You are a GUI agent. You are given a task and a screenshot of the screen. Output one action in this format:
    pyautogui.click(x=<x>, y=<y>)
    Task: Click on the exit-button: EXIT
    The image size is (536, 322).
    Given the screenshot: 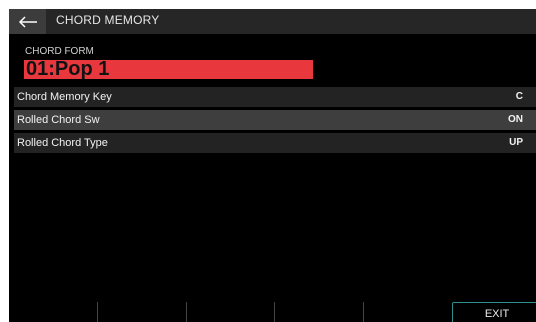 What is the action you would take?
    pyautogui.click(x=494, y=312)
    